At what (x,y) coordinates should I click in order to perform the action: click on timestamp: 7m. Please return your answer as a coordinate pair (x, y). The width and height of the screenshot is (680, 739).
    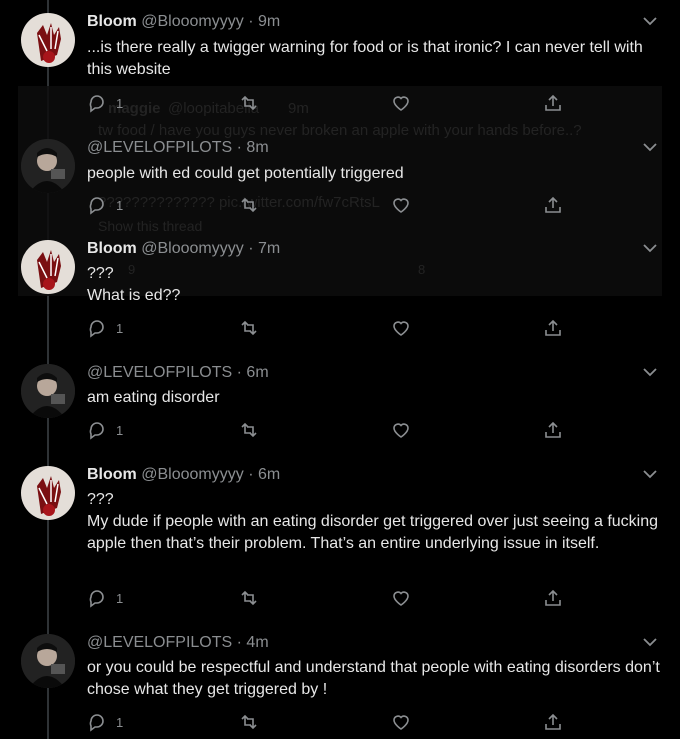
    Looking at the image, I should click on (269, 248).